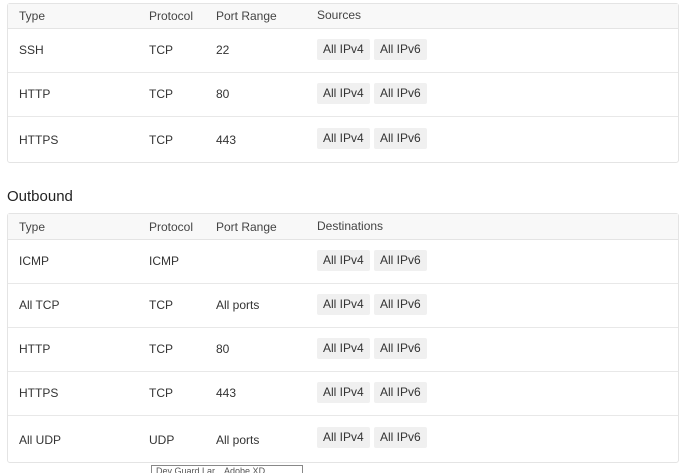 The height and width of the screenshot is (473, 690). I want to click on table-row: All TCP TCP All ports All IPv4 All IPv6, so click(343, 306).